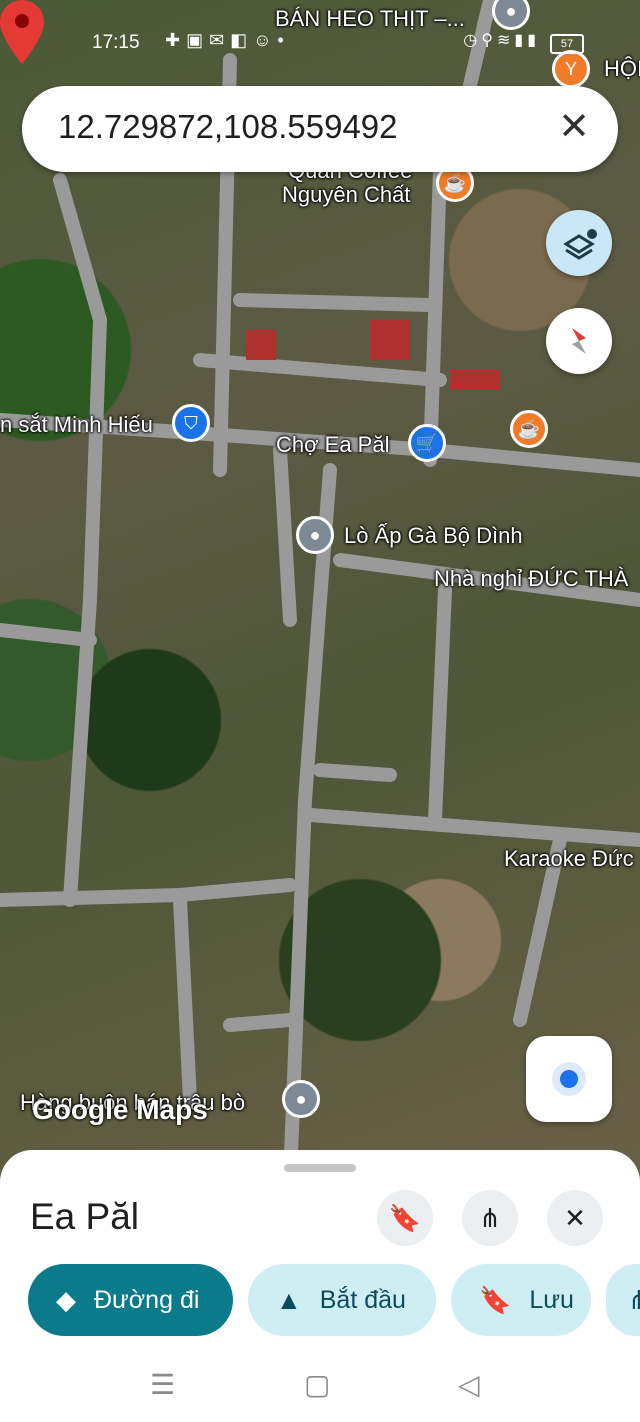 This screenshot has height=1422, width=640. I want to click on directions-icon: ◆, so click(66, 1299).